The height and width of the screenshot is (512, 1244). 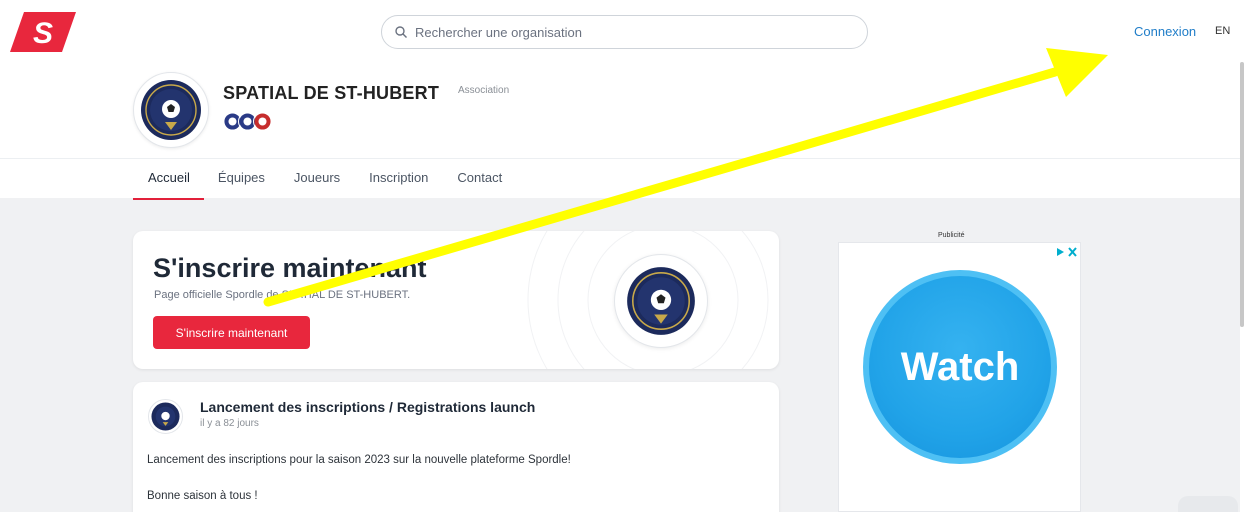 What do you see at coordinates (479, 184) in the screenshot?
I see `tab-contact: Contact` at bounding box center [479, 184].